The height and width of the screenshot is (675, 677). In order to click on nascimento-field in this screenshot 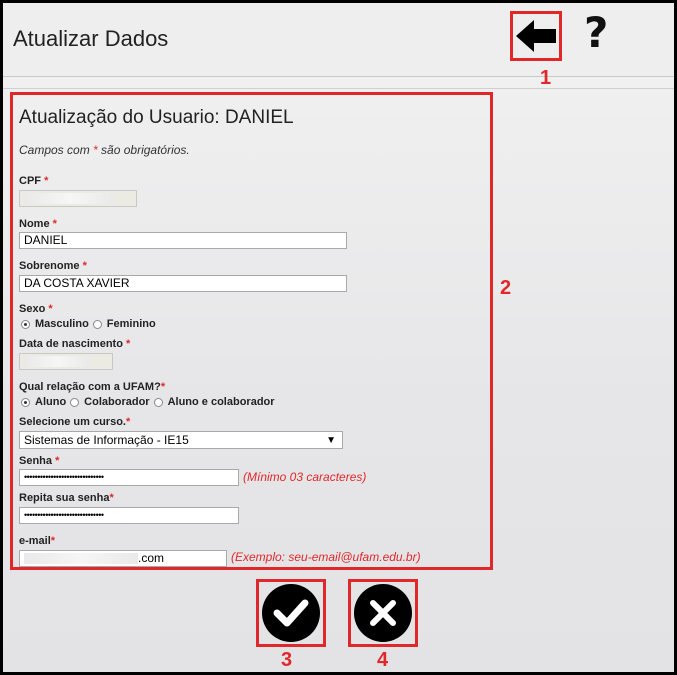, I will do `click(66, 361)`.